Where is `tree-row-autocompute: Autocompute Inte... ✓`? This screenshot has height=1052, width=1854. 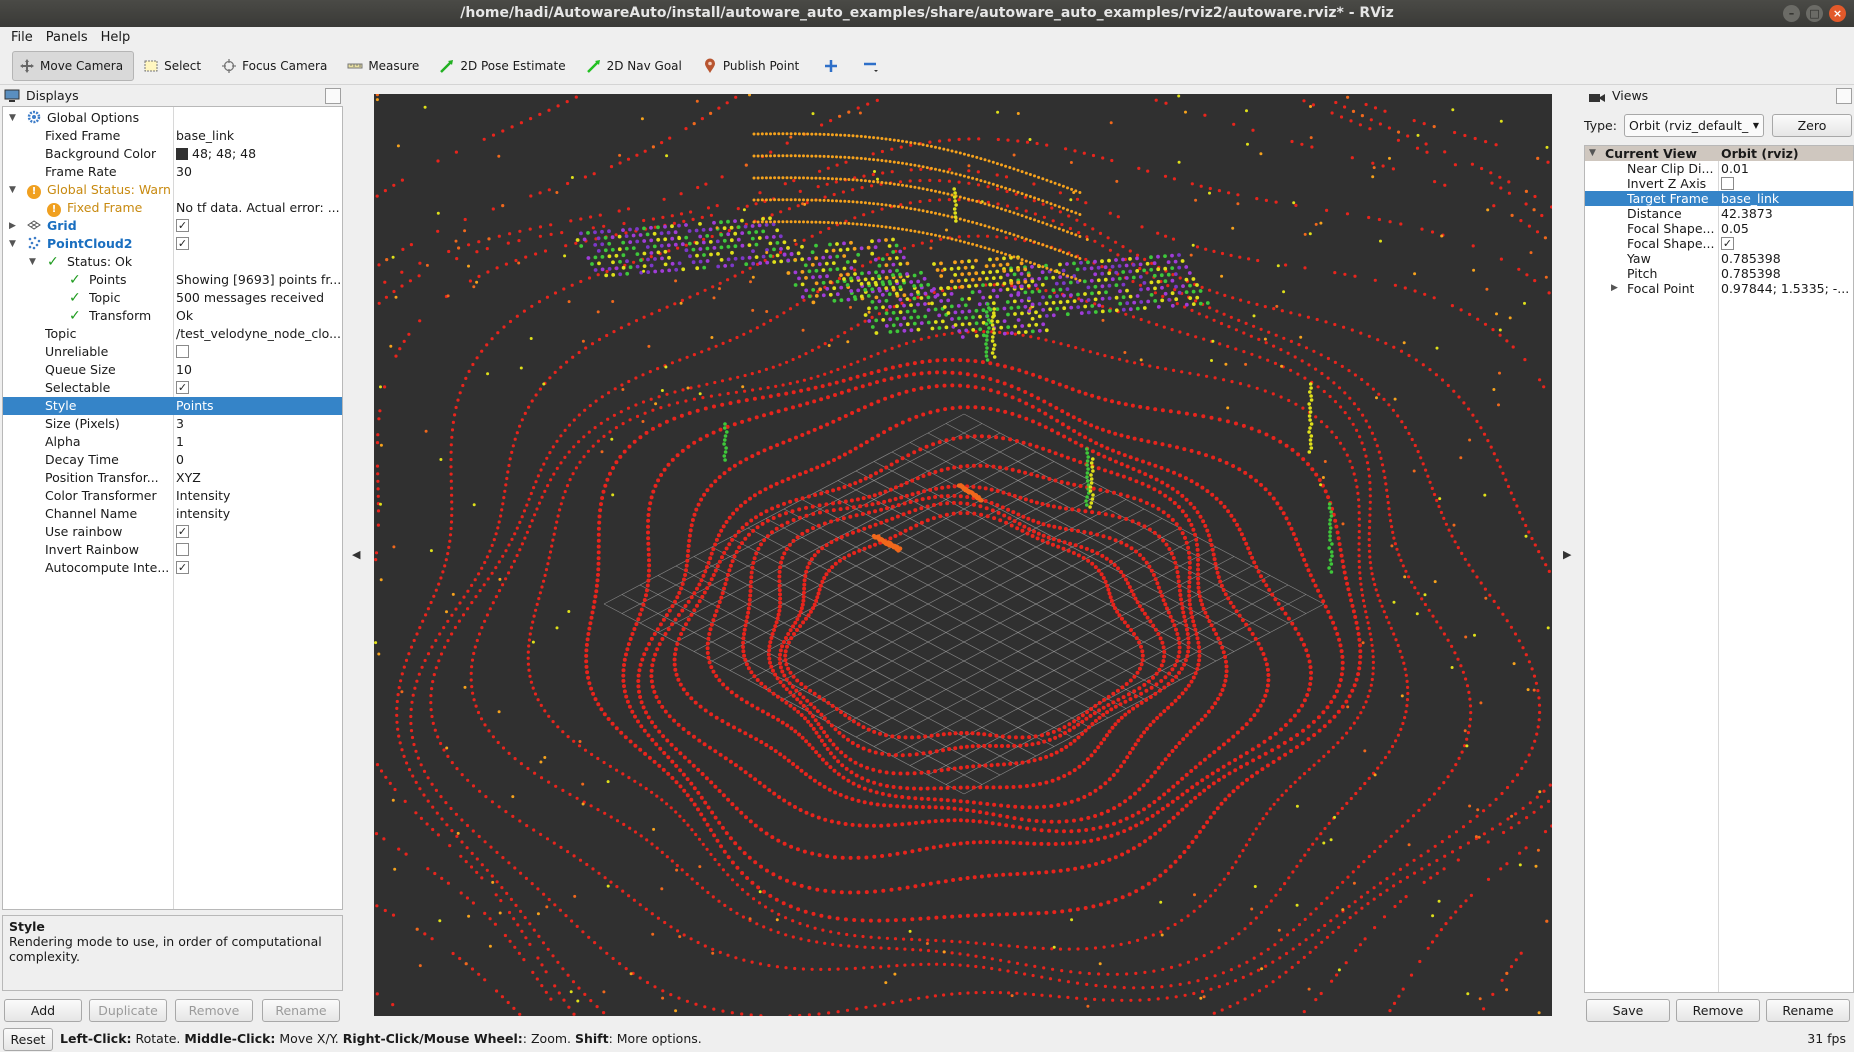
tree-row-autocompute: Autocompute Inte... ✓ is located at coordinates (172, 568).